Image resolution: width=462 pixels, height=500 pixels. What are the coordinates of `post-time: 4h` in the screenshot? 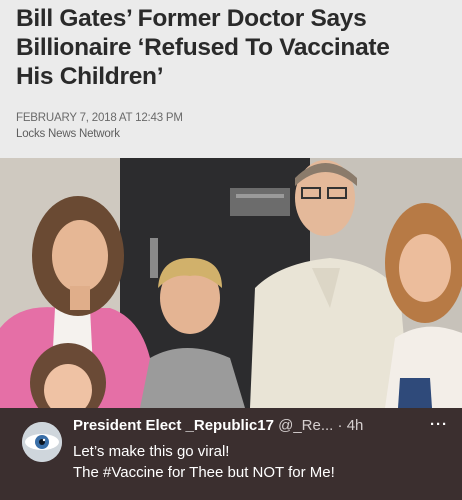 It's located at (355, 425).